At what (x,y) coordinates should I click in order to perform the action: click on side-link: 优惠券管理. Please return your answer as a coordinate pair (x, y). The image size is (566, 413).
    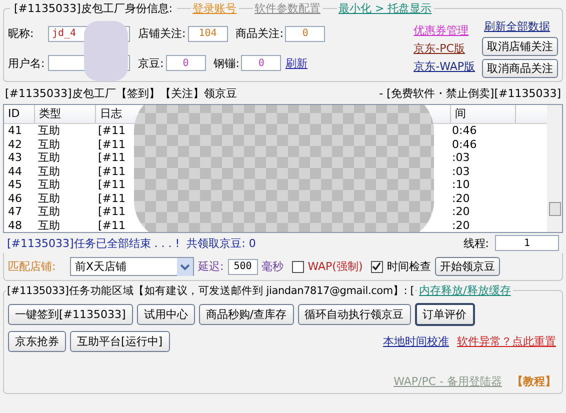
    Looking at the image, I should click on (441, 30).